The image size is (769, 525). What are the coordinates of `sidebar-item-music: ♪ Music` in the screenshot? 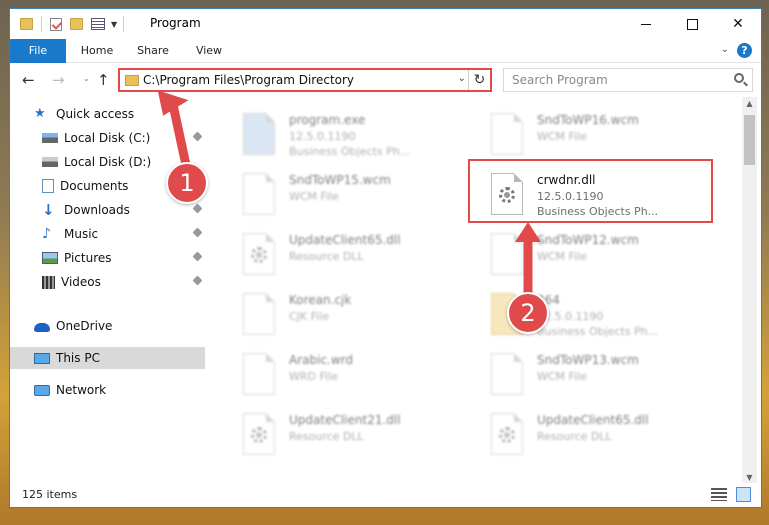 It's located at (107, 234).